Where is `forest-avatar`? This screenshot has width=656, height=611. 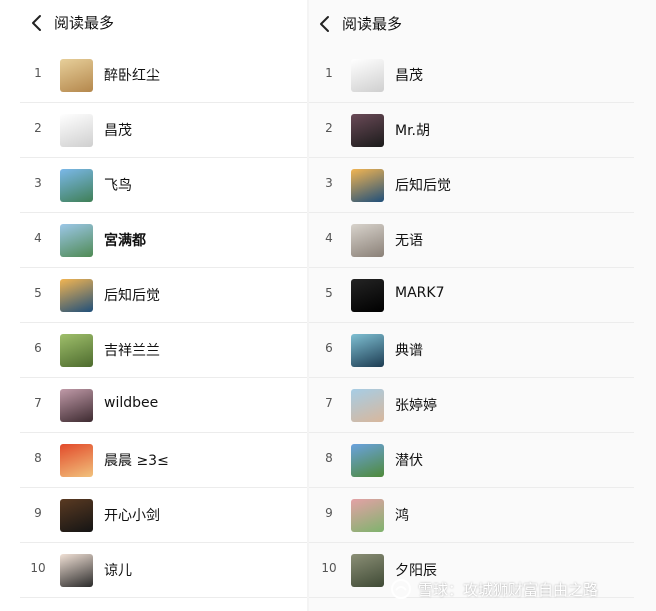 forest-avatar is located at coordinates (367, 570).